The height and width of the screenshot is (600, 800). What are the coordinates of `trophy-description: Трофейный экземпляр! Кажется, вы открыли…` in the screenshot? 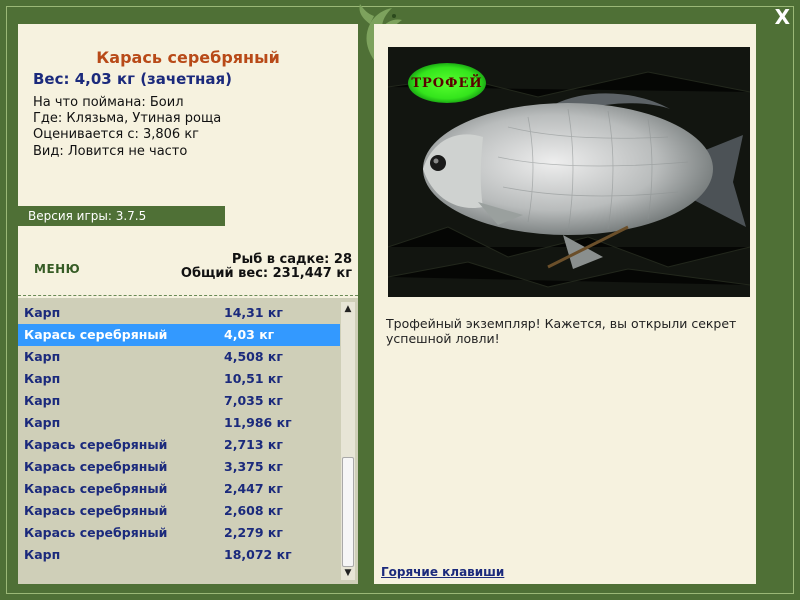 It's located at (561, 331).